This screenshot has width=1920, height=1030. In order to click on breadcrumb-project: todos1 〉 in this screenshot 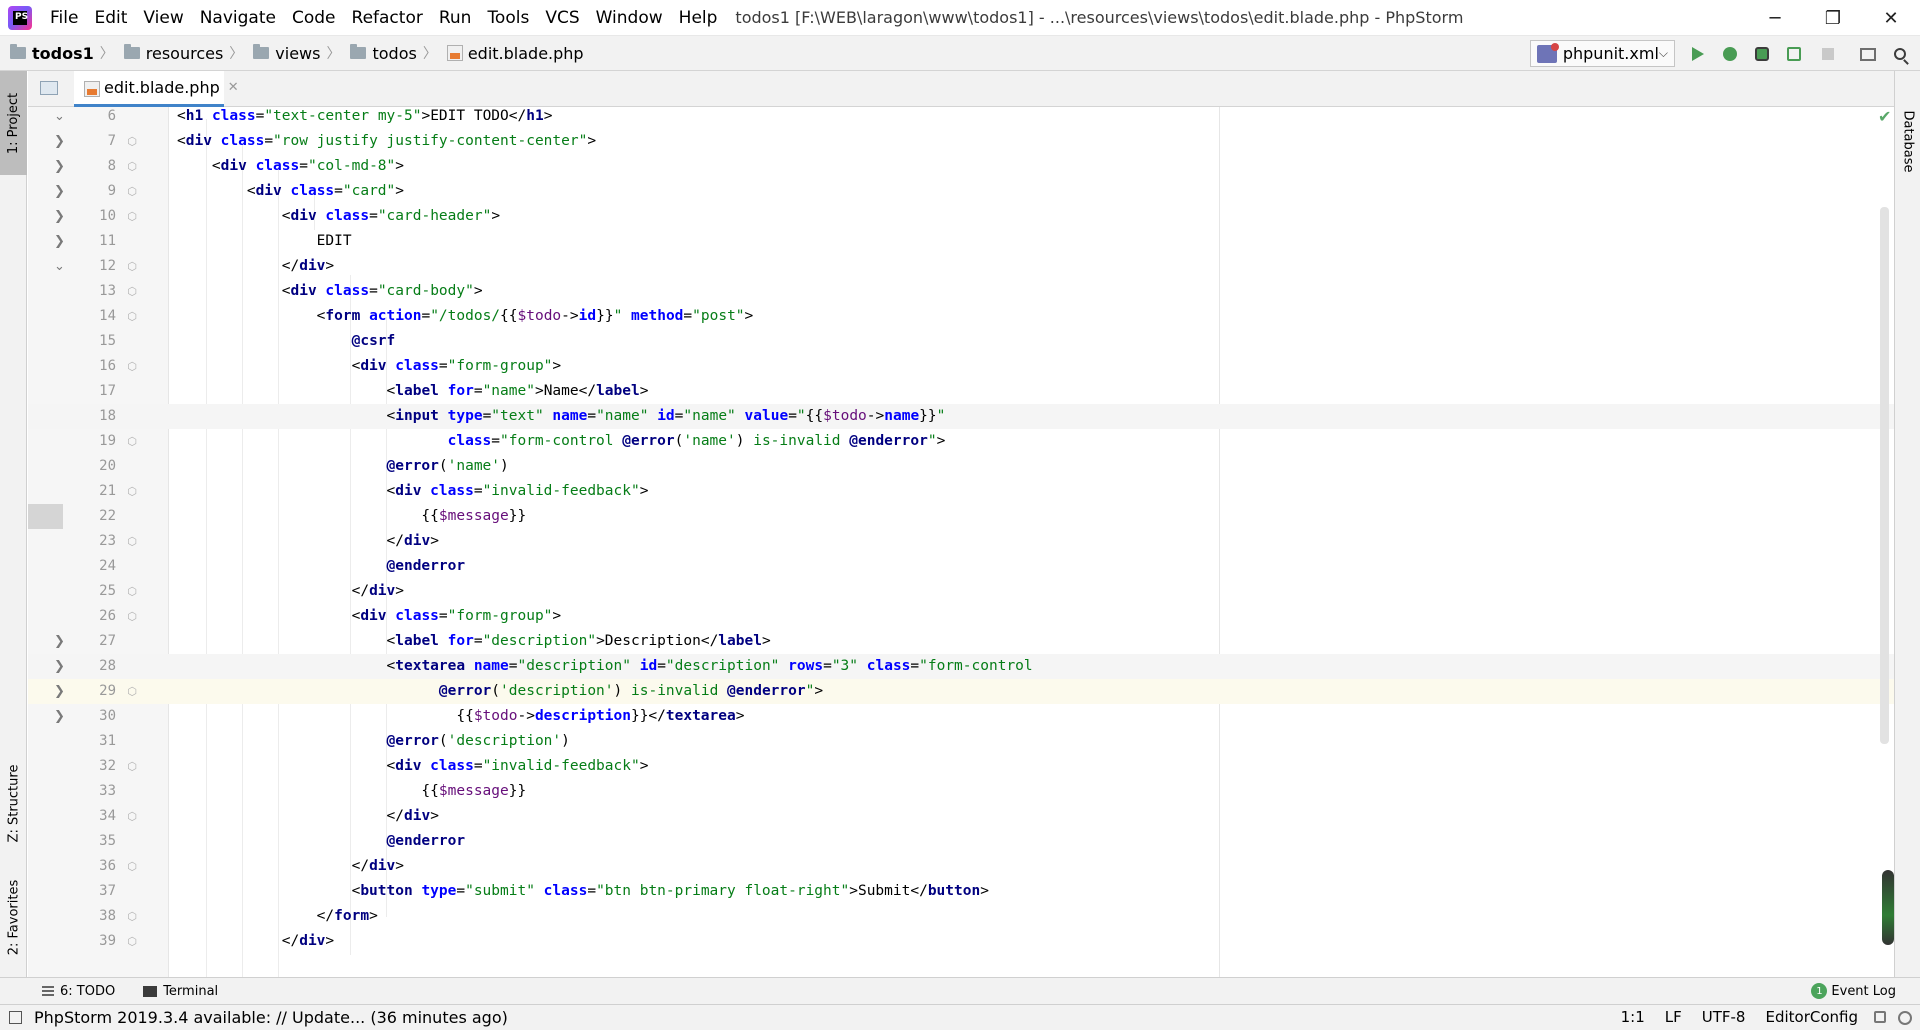, I will do `click(57, 53)`.